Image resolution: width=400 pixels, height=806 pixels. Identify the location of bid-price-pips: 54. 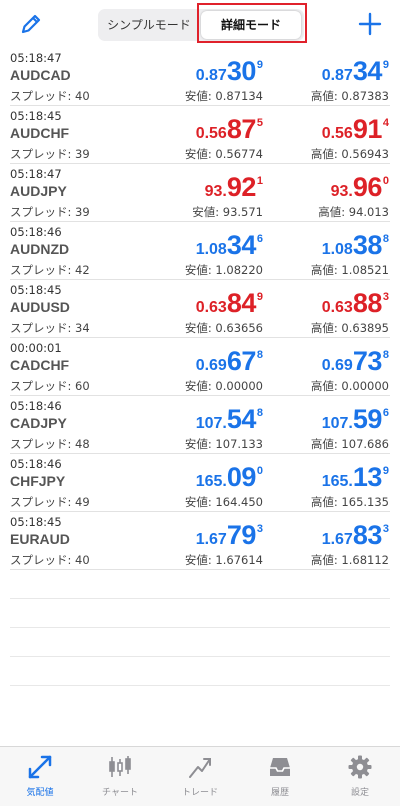
(241, 419).